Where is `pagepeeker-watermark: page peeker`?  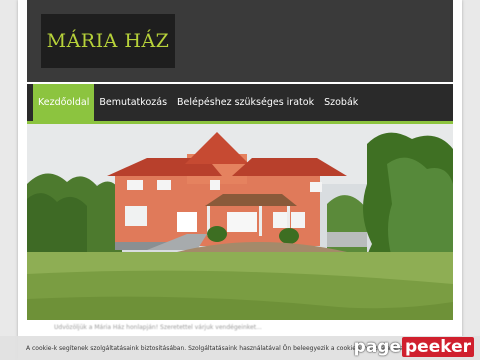
pagepeeker-watermark: page peeker is located at coordinates (414, 347).